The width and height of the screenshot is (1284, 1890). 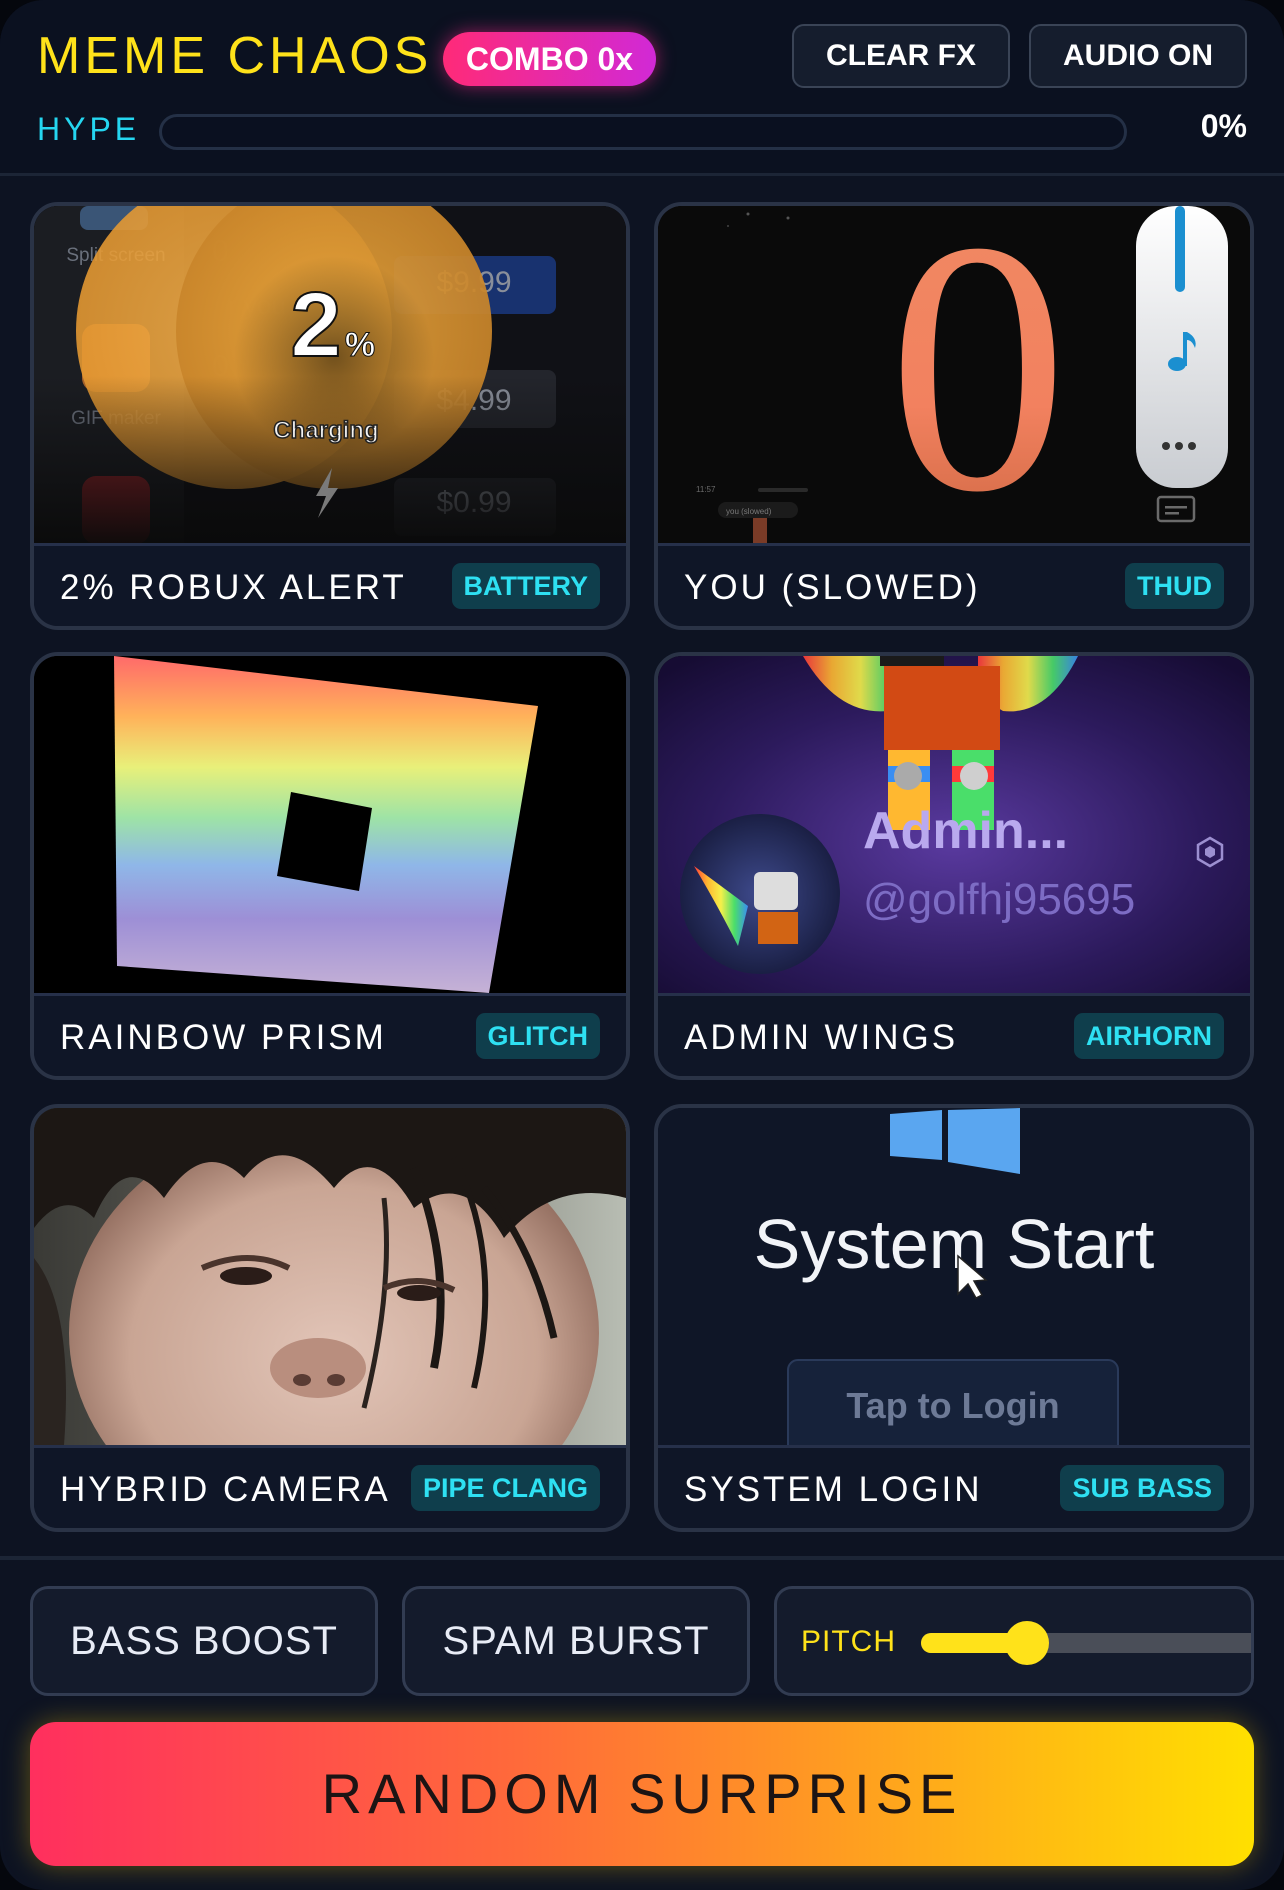 I want to click on card-footer: RAINBOW PRISM GLITCH, so click(x=330, y=1034).